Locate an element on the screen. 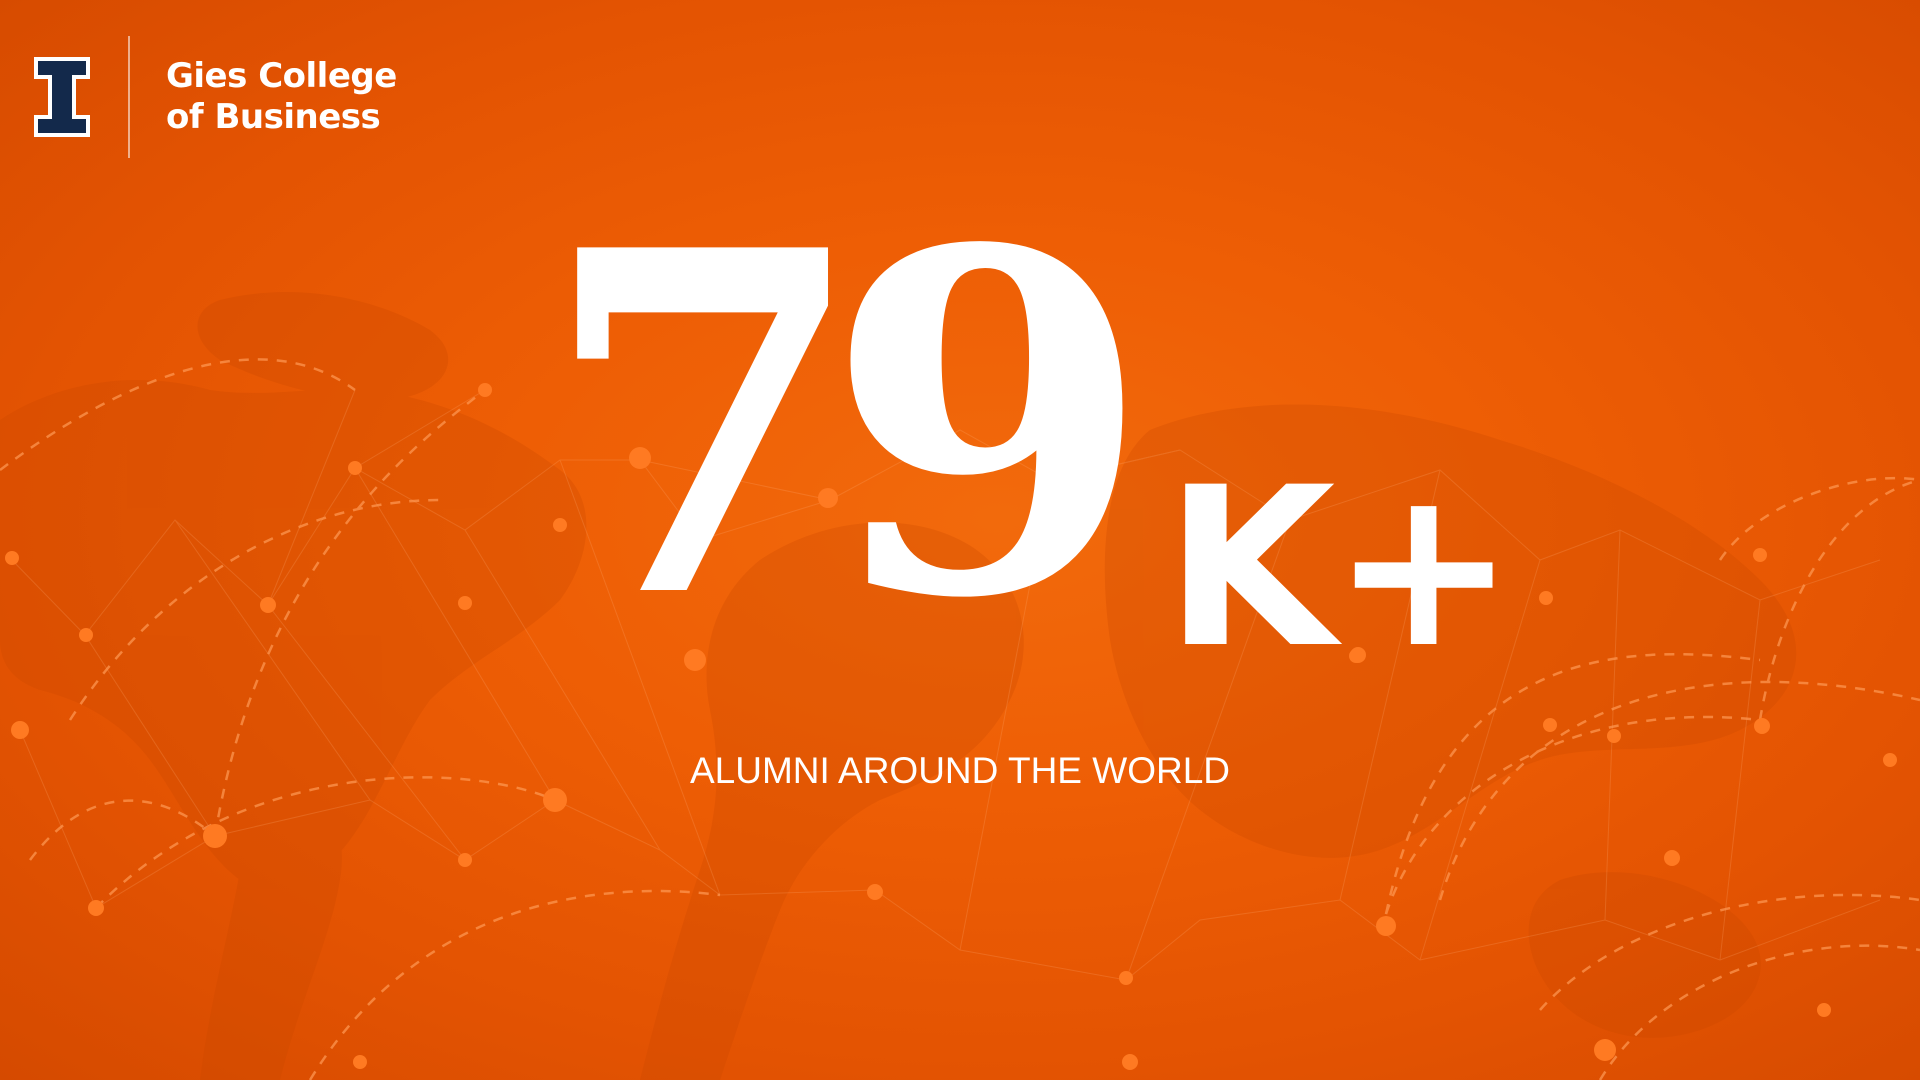 This screenshot has height=1080, width=1920. college-name-line1: Gies College is located at coordinates (281, 76).